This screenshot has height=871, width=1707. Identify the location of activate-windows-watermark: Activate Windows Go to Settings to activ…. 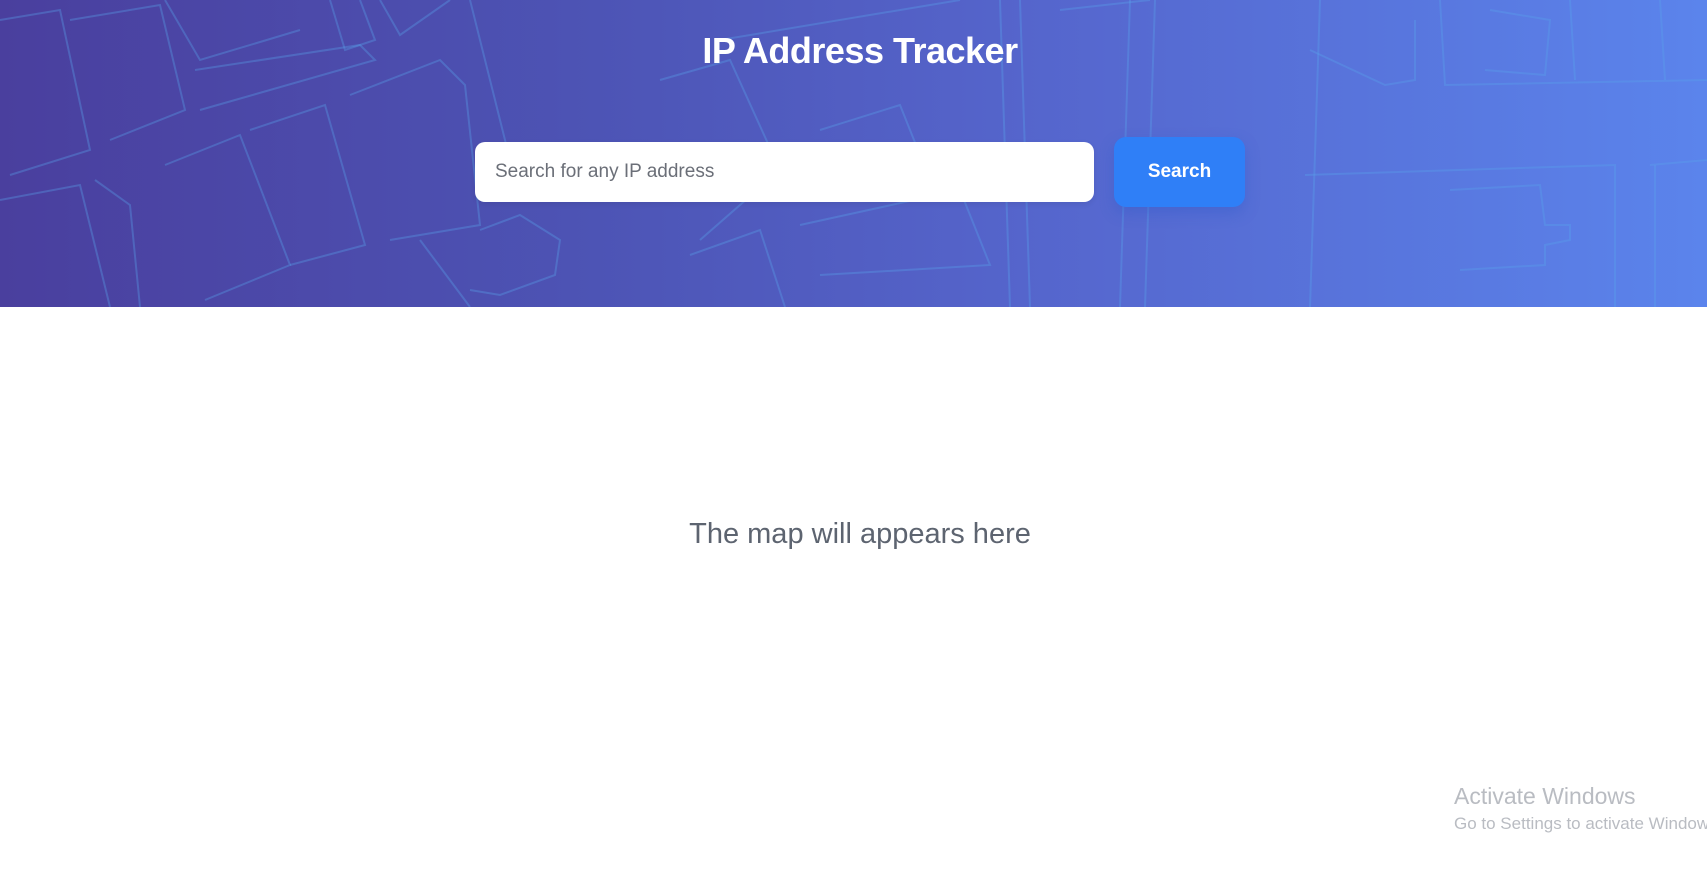
(1580, 809).